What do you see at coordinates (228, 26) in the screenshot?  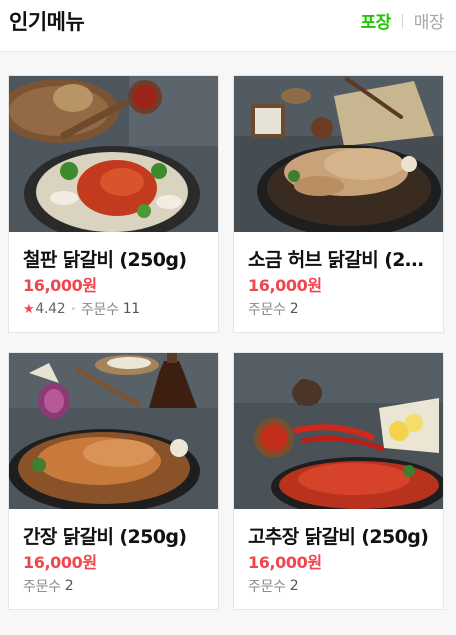 I see `header: 인기메뉴 포장 매장` at bounding box center [228, 26].